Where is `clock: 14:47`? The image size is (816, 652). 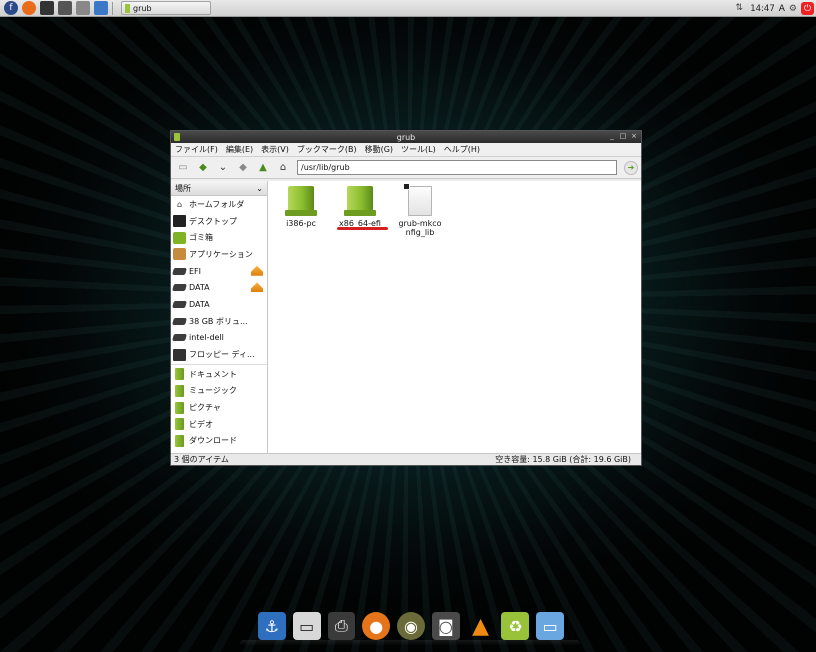
clock: 14:47 is located at coordinates (762, 9).